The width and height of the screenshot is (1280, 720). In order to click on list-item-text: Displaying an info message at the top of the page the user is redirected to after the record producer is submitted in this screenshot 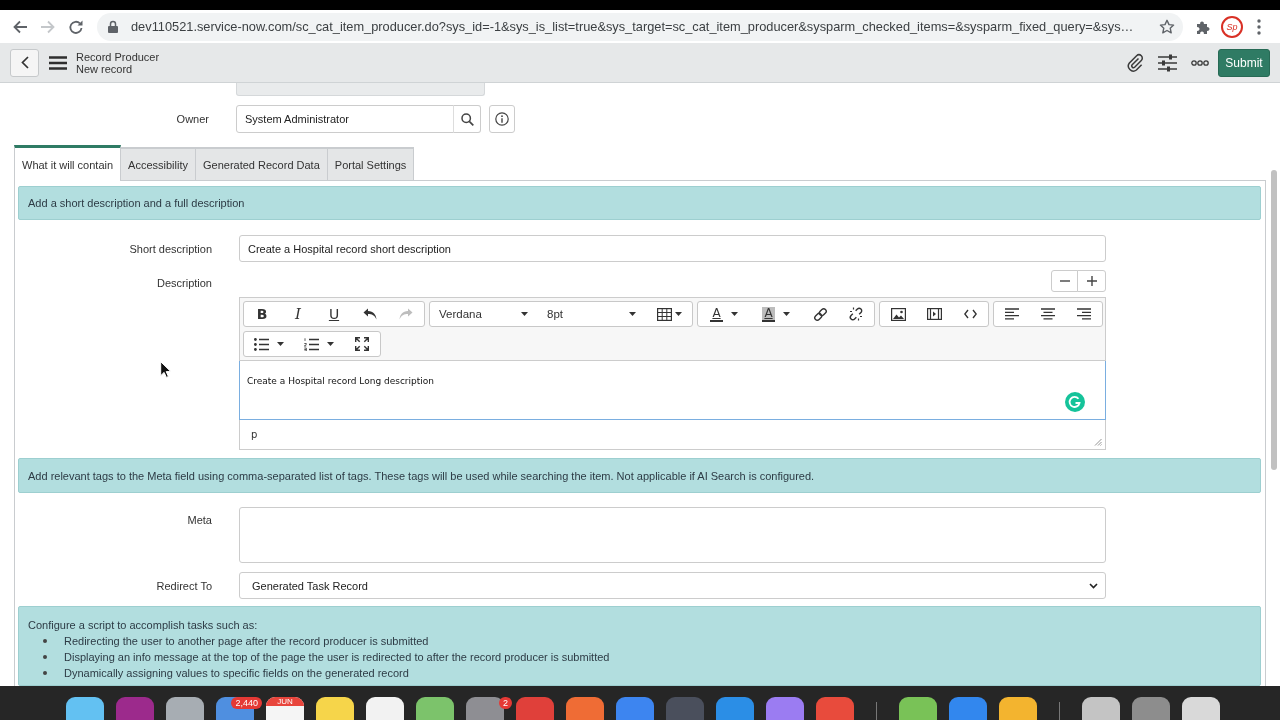, I will do `click(337, 657)`.